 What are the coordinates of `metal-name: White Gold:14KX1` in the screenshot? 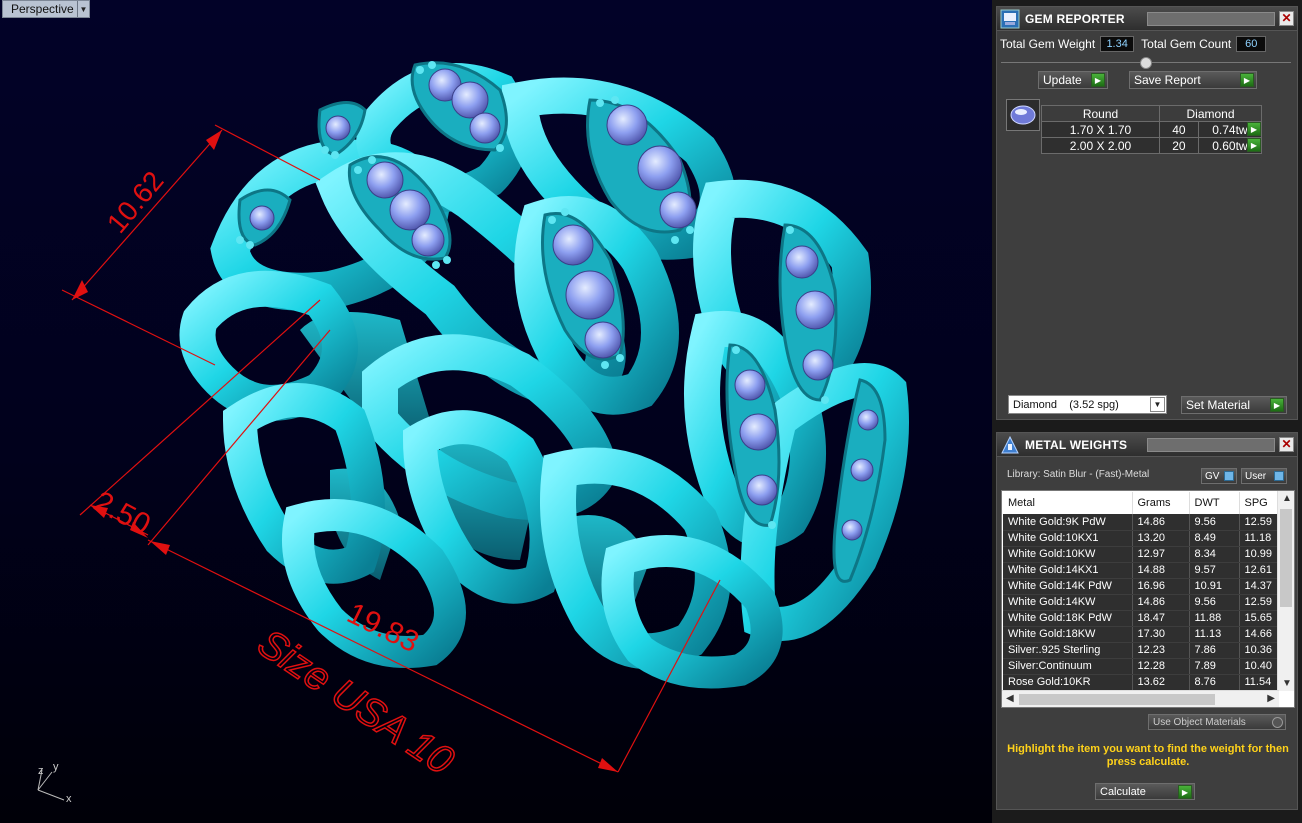 It's located at (1068, 570).